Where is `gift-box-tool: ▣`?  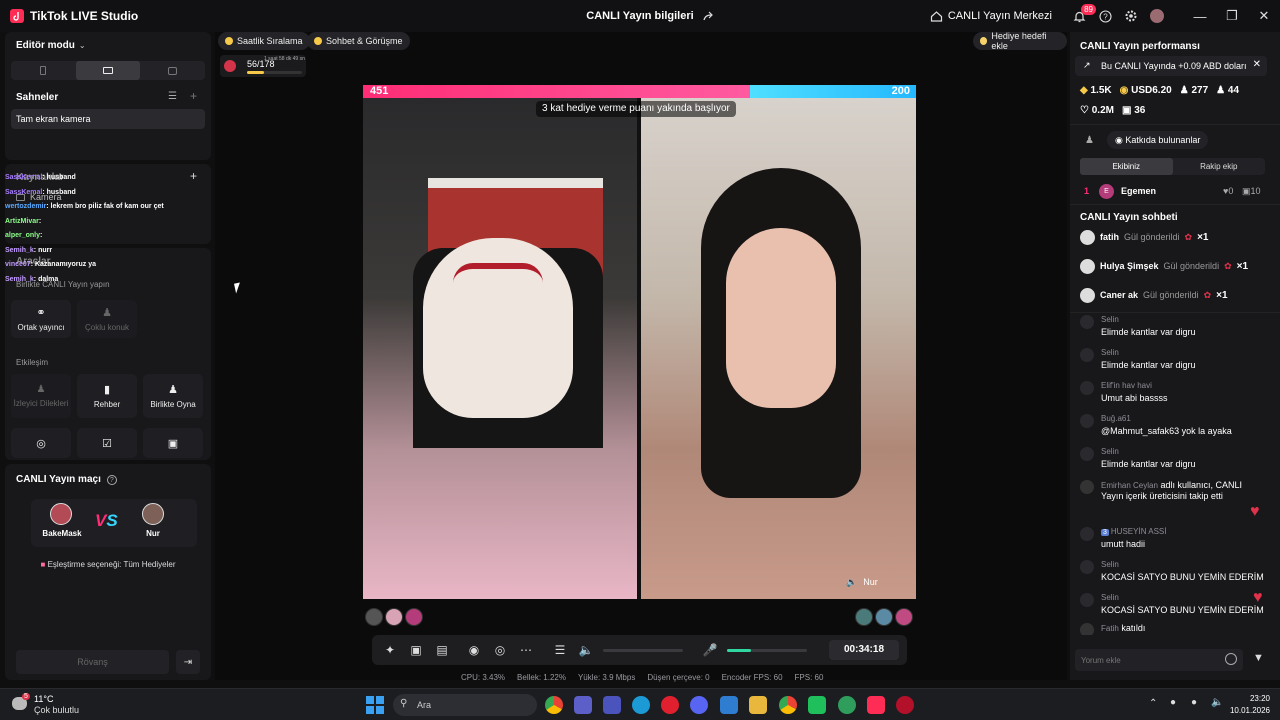 gift-box-tool: ▣ is located at coordinates (173, 443).